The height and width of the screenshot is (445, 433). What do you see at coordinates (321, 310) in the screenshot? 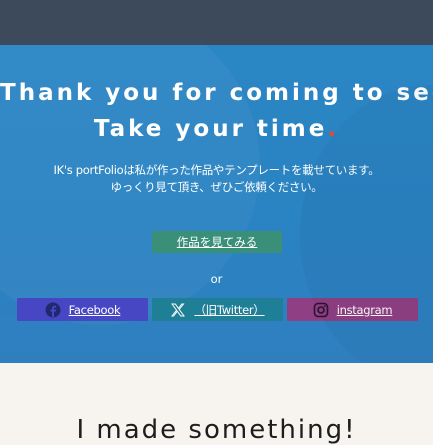
I see `instagram-icon` at bounding box center [321, 310].